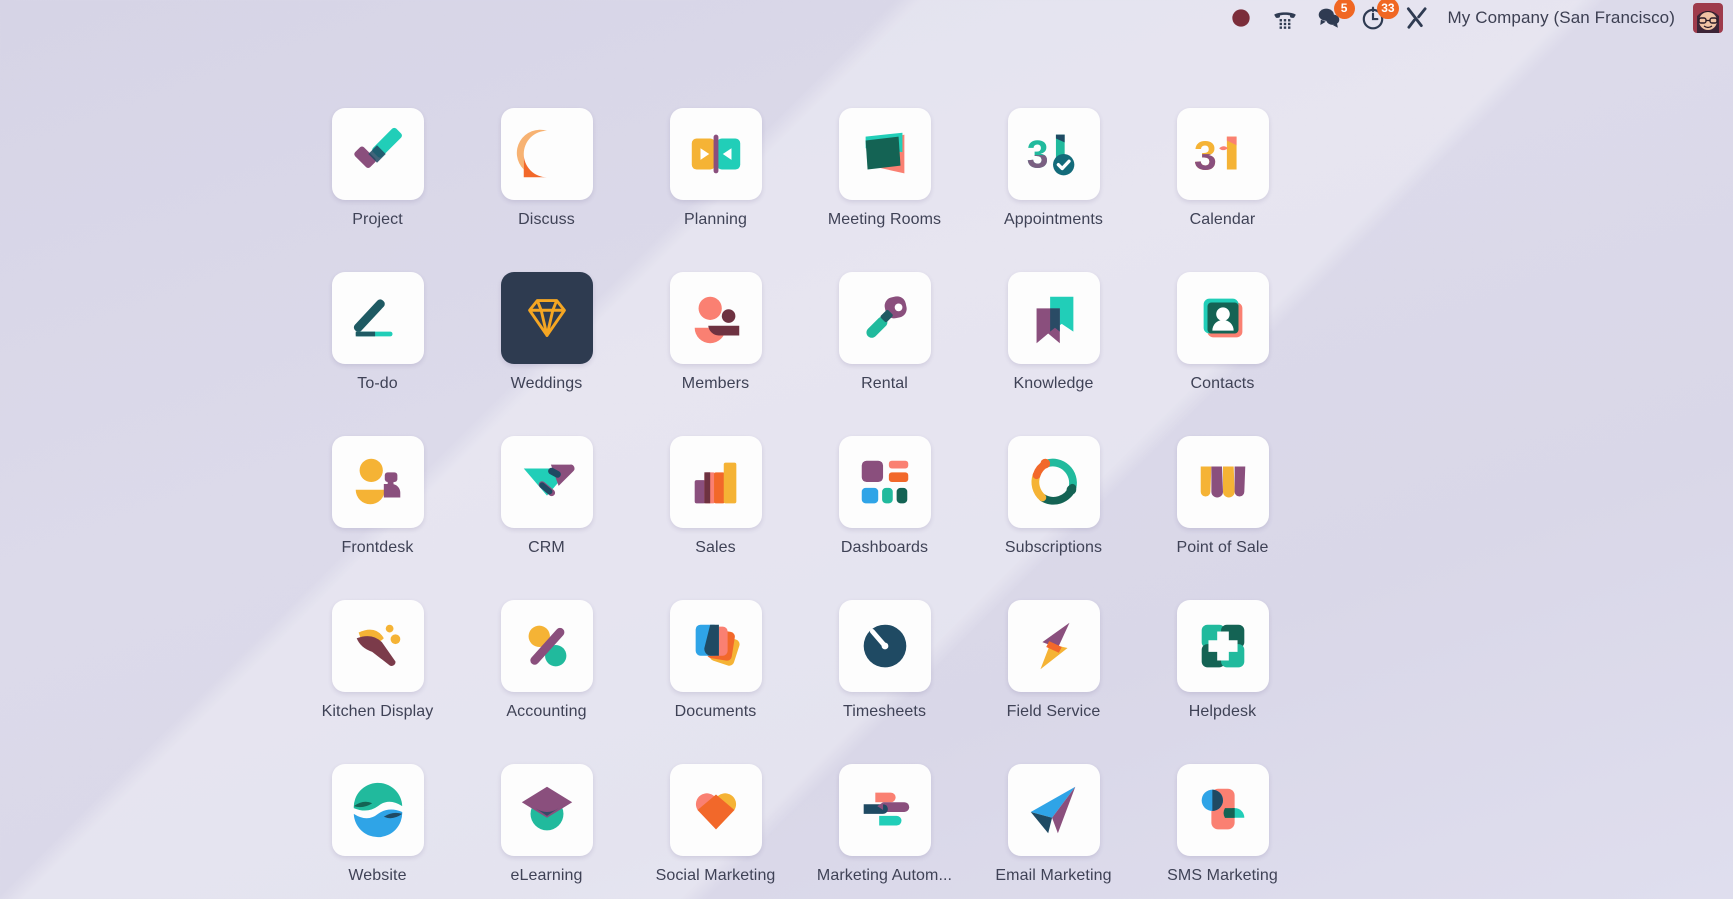 This screenshot has width=1733, height=899. I want to click on kitchen-display-icon, so click(377, 646).